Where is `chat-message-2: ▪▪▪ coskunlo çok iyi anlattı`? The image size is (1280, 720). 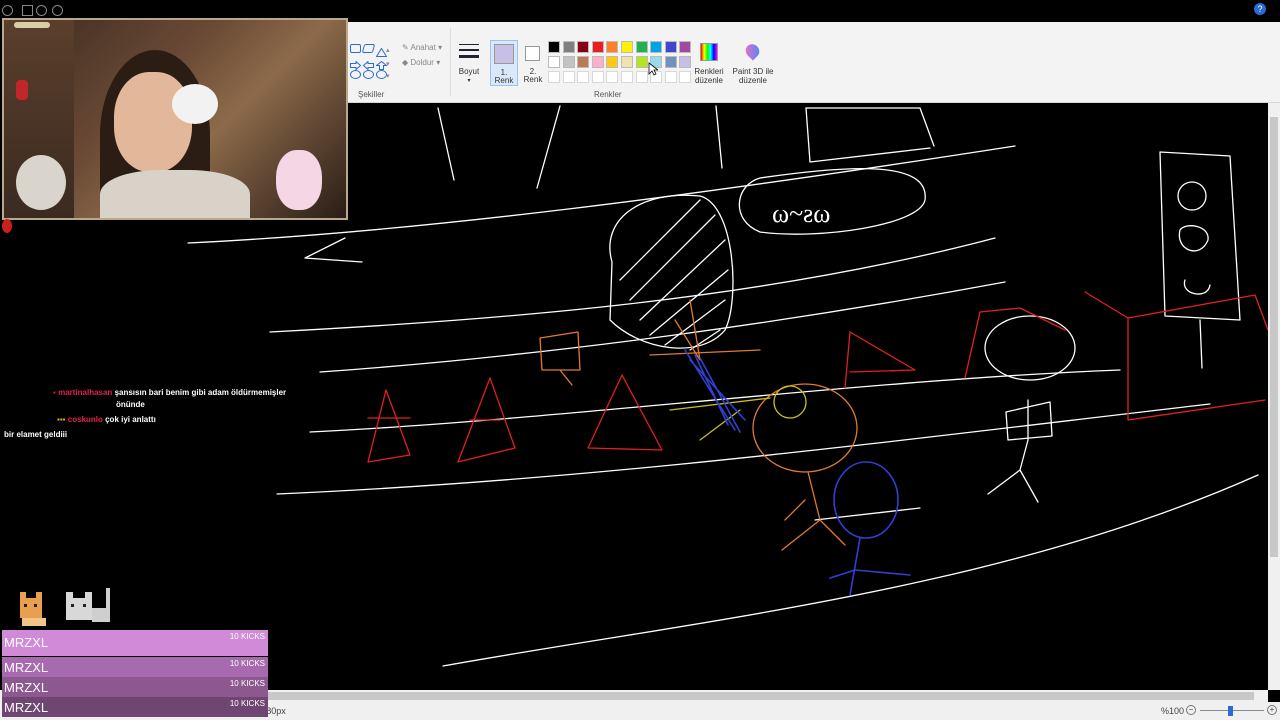
chat-message-2: ▪▪▪ coskunlo çok iyi anlattı is located at coordinates (106, 420).